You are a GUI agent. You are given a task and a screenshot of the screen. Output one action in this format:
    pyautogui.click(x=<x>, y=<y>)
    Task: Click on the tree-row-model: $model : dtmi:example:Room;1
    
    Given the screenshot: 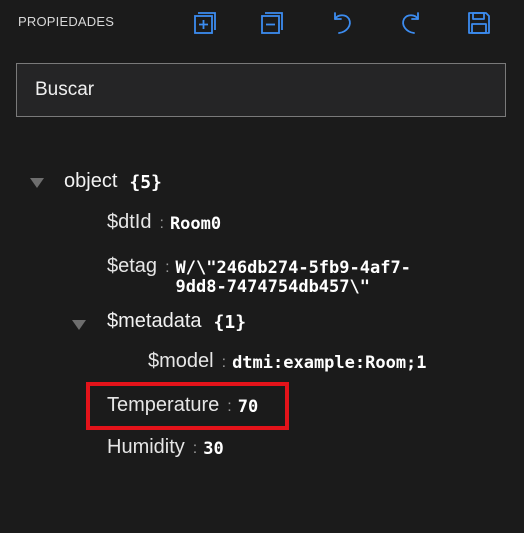 What is the action you would take?
    pyautogui.click(x=287, y=363)
    